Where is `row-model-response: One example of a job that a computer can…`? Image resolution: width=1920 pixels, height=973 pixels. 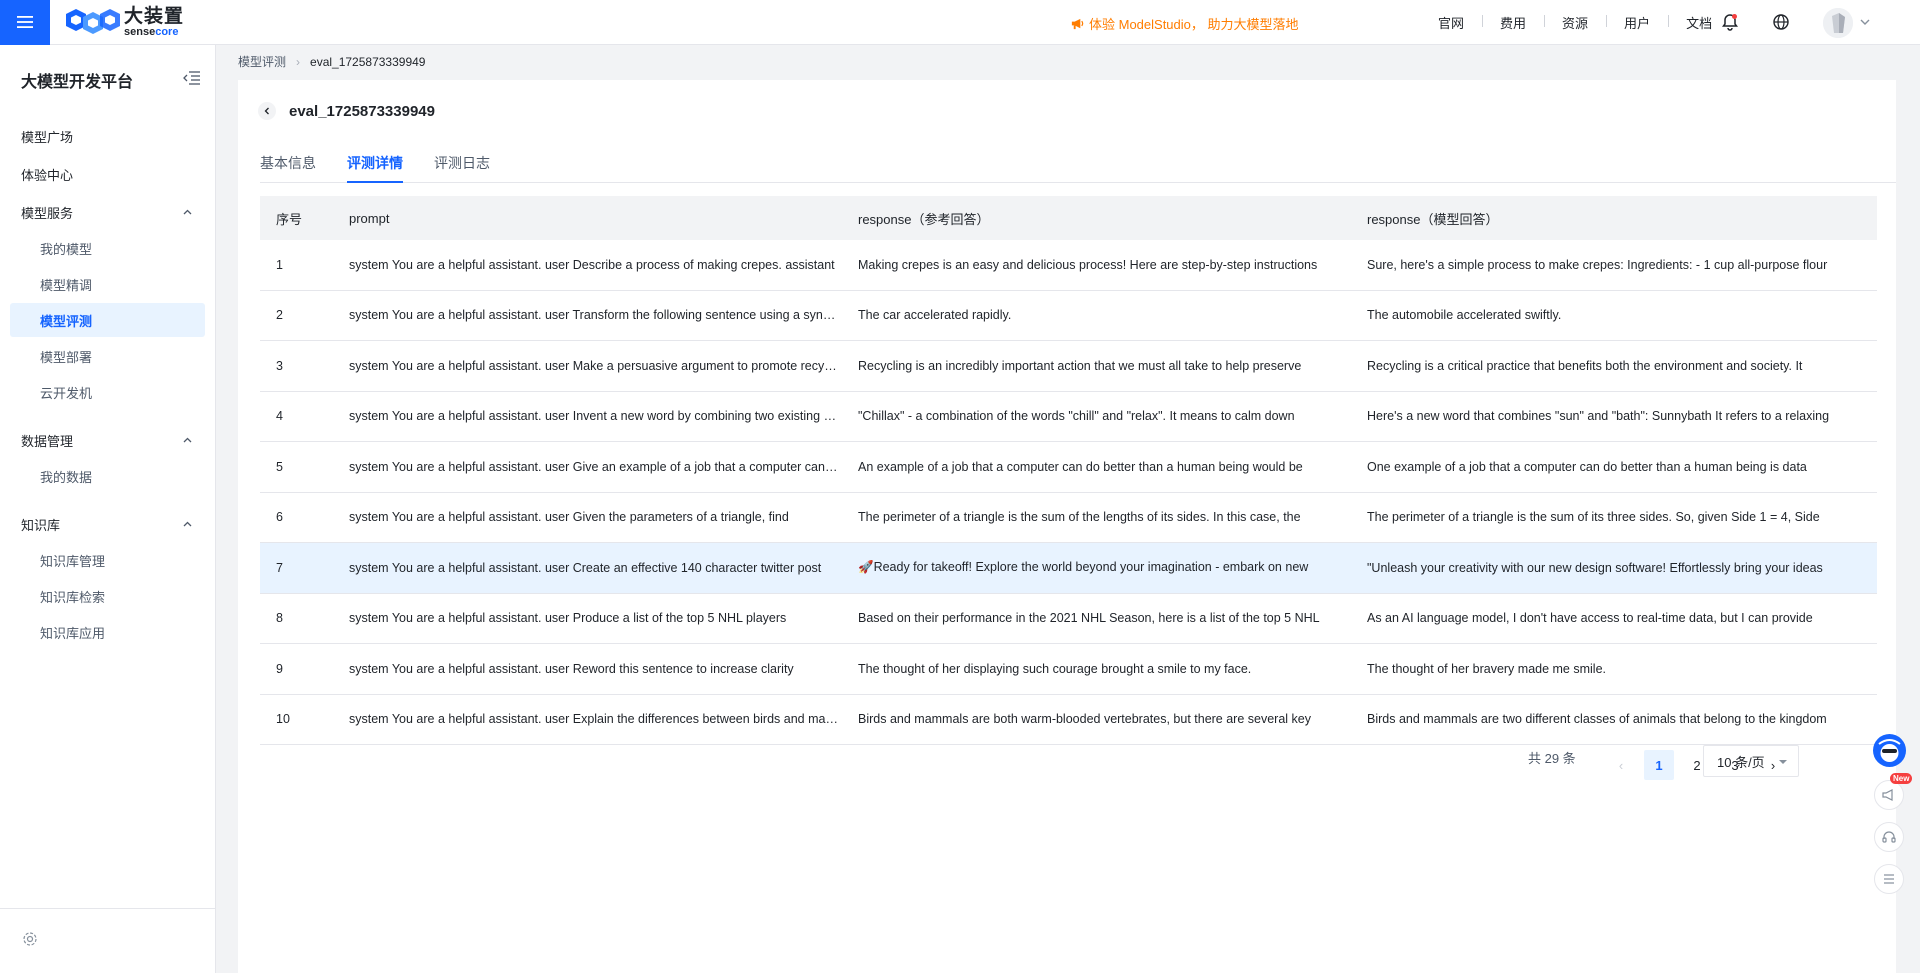 row-model-response: One example of a job that a computer can… is located at coordinates (1587, 466).